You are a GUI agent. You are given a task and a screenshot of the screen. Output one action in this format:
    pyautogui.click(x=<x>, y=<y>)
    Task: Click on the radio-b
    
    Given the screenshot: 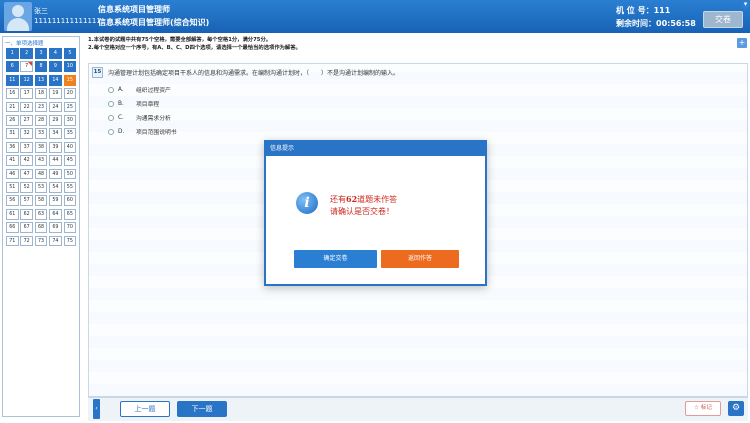 What is the action you would take?
    pyautogui.click(x=111, y=103)
    